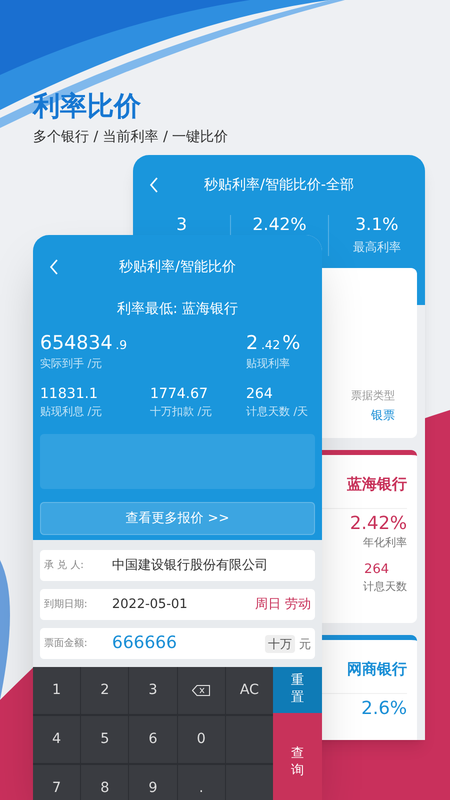 The image size is (450, 800). What do you see at coordinates (305, 644) in the screenshot?
I see `unit-label: 元` at bounding box center [305, 644].